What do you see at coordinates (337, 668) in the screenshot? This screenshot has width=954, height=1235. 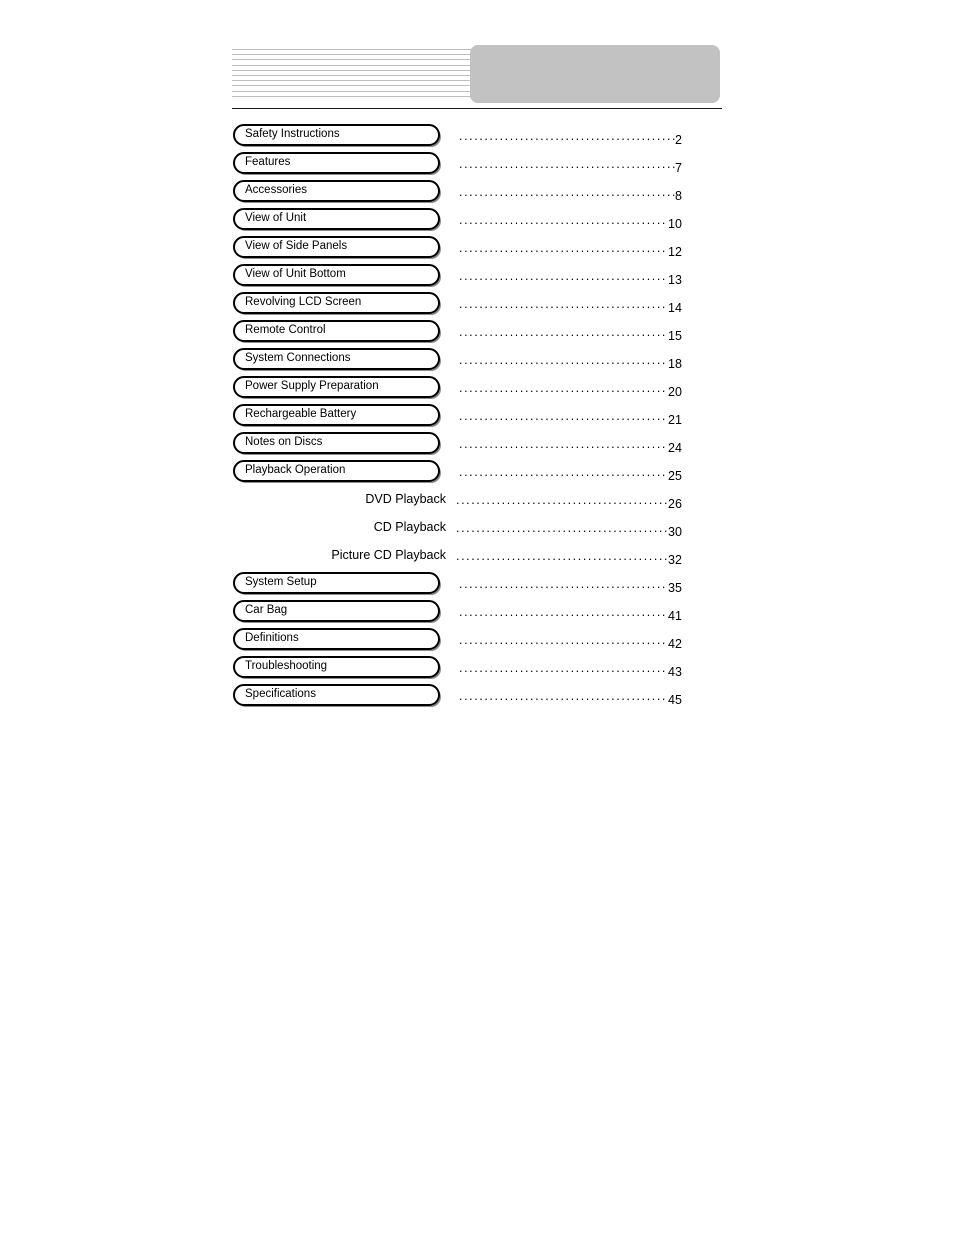 I see `toc-entry-pill: Troubleshooting` at bounding box center [337, 668].